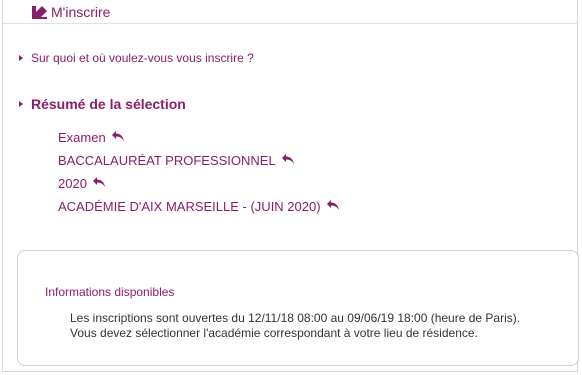  I want to click on summary-item-label: BACCALAURÉAT PROFESSIONNEL, so click(167, 160).